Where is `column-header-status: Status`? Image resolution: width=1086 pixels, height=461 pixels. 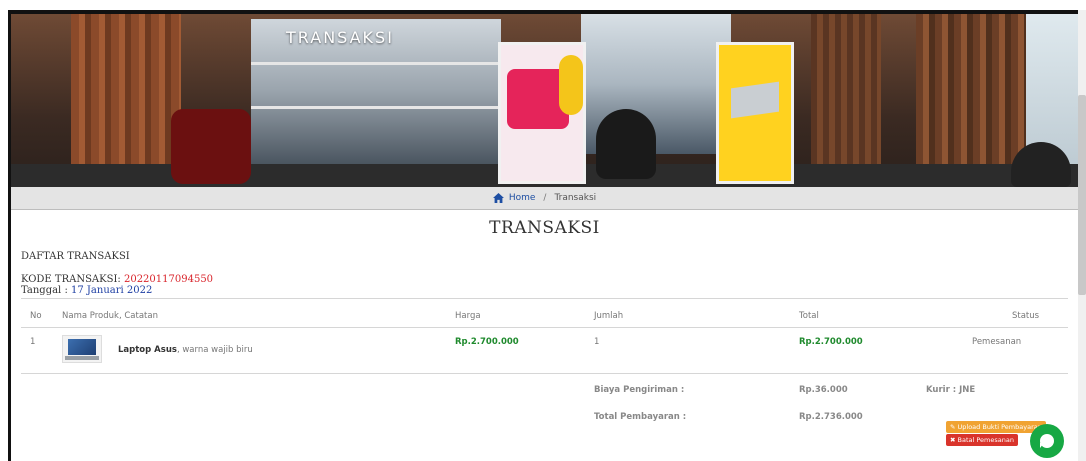 column-header-status: Status is located at coordinates (1026, 316).